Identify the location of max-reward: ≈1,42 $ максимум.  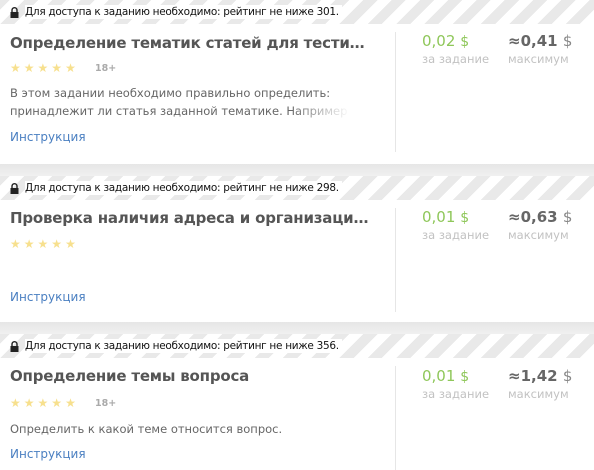
(540, 384).